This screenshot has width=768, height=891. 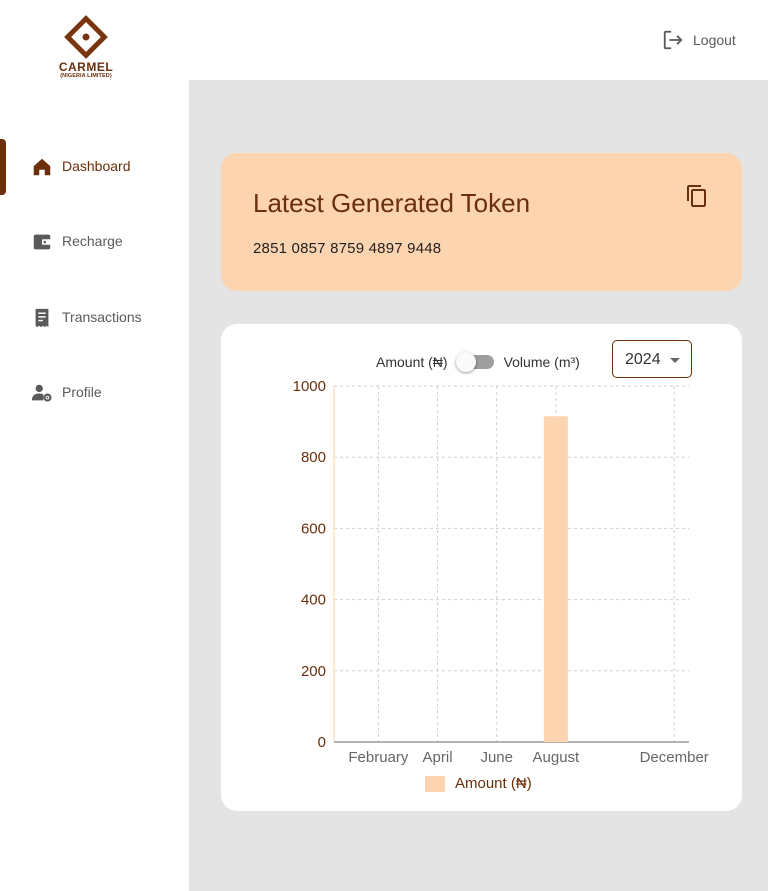 What do you see at coordinates (313, 457) in the screenshot?
I see `y-tick-label: 800` at bounding box center [313, 457].